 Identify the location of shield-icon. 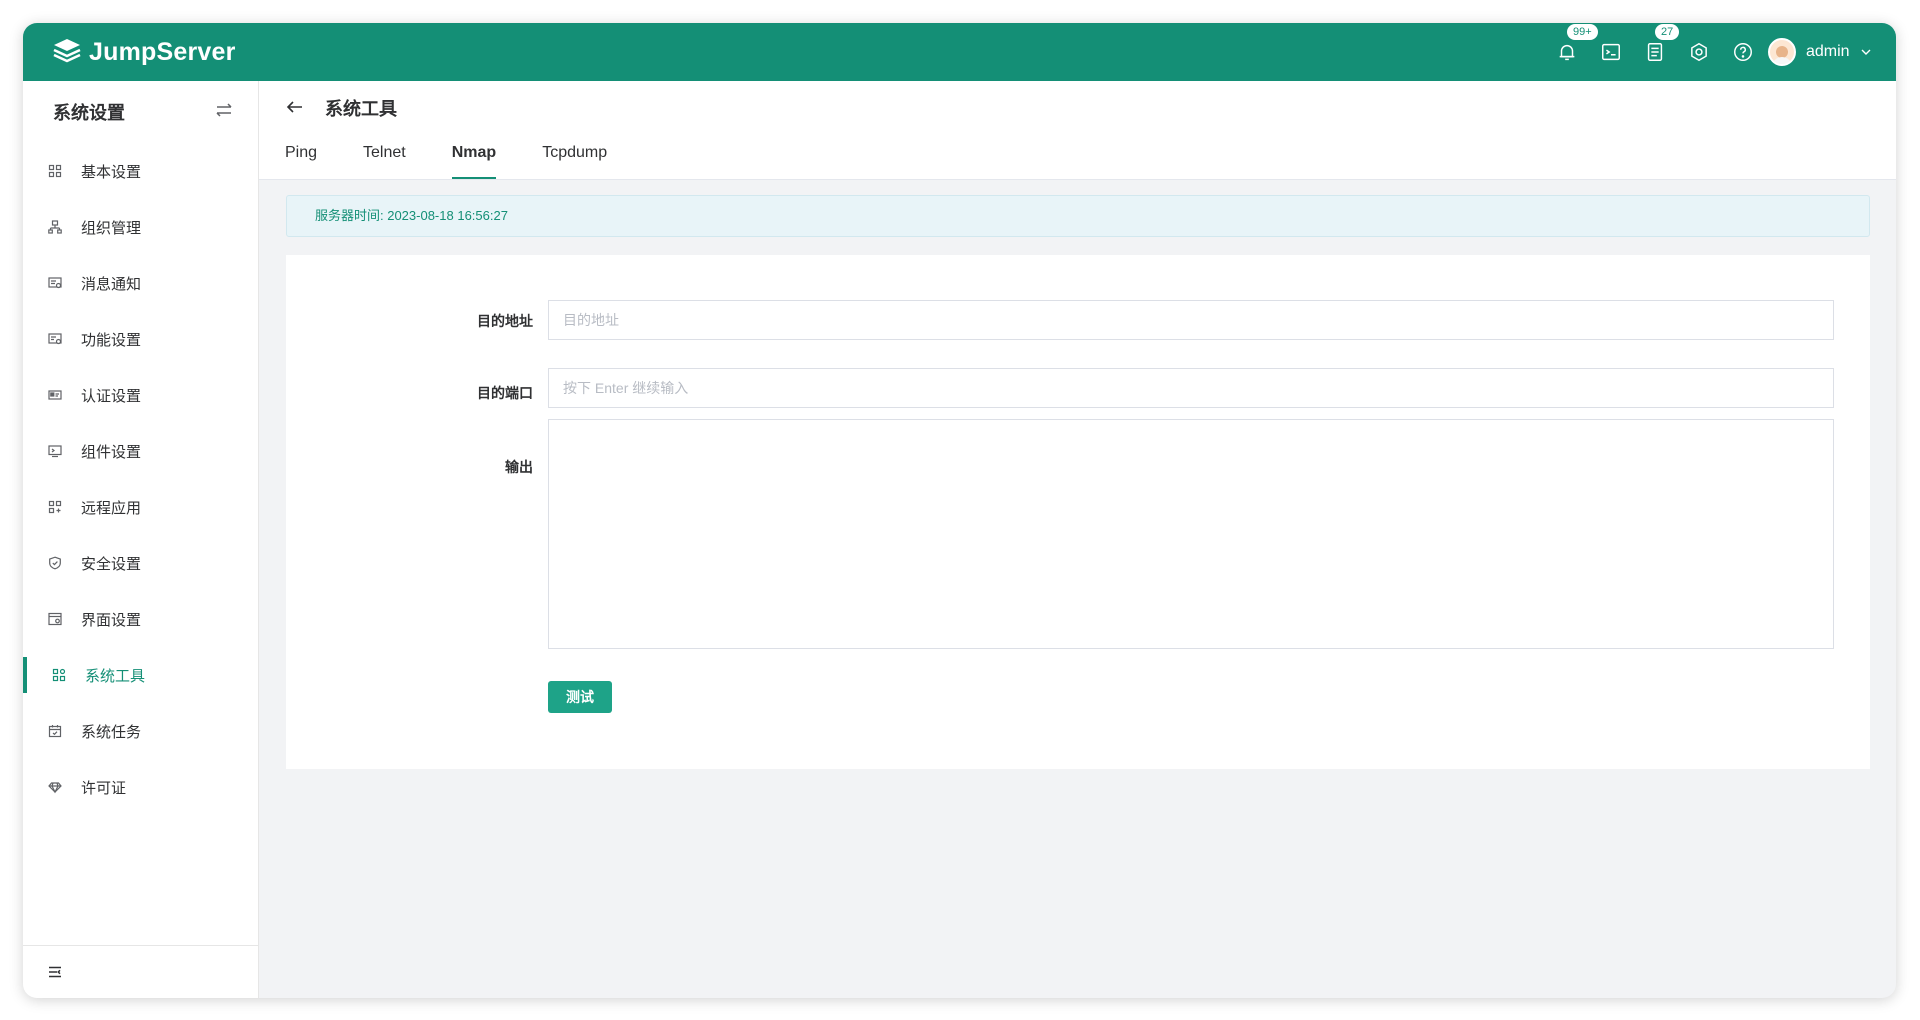
(55, 563).